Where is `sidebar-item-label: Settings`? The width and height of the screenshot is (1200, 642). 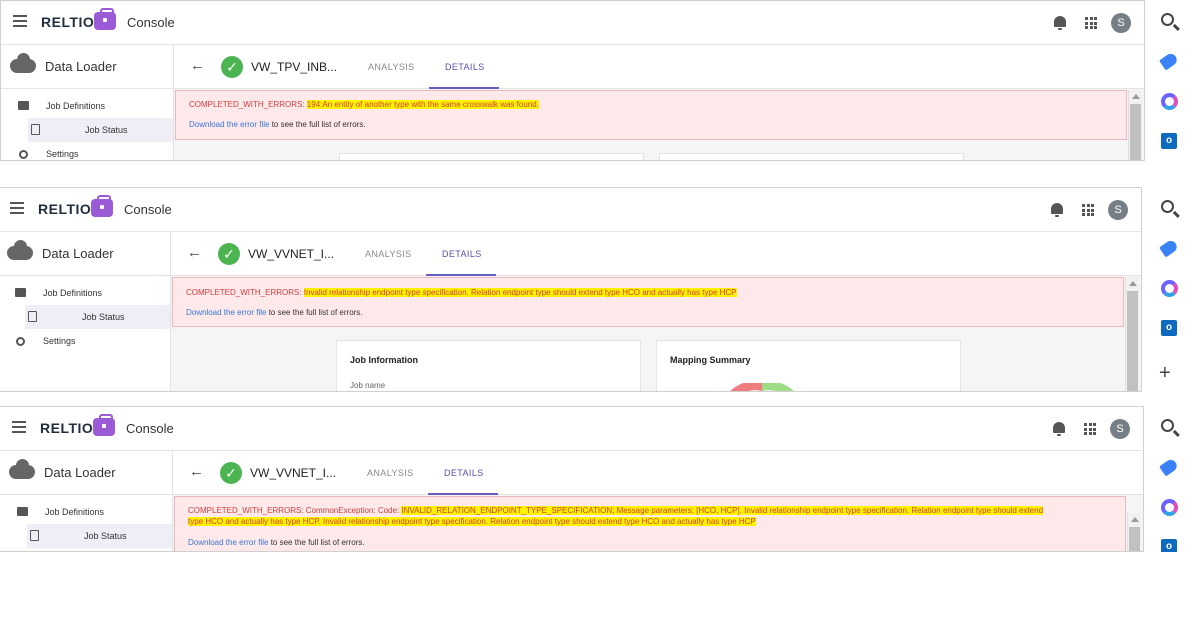 sidebar-item-label: Settings is located at coordinates (59, 341).